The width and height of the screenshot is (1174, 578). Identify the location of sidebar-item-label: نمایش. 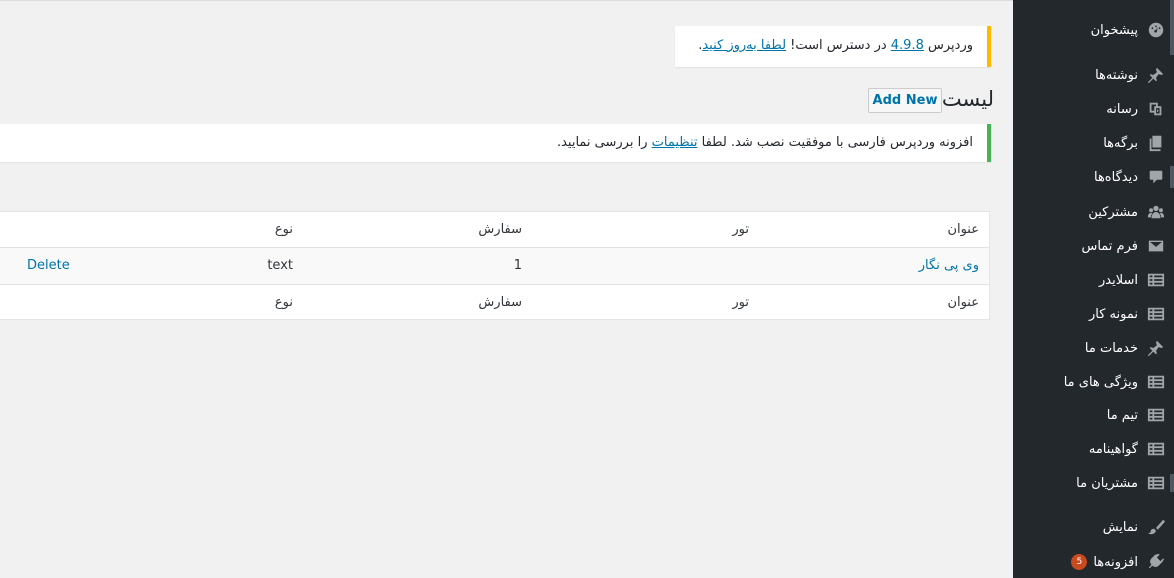
(1120, 527).